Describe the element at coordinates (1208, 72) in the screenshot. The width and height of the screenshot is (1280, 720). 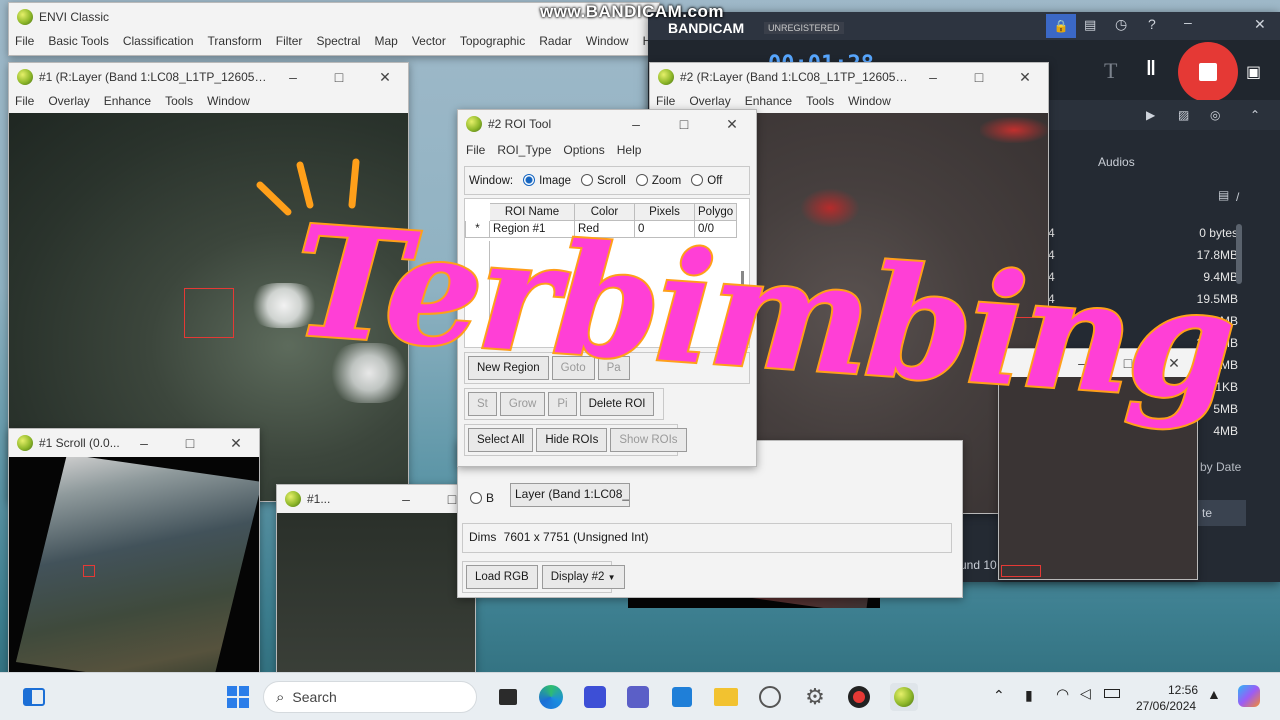
I see `stop-record-button` at that location.